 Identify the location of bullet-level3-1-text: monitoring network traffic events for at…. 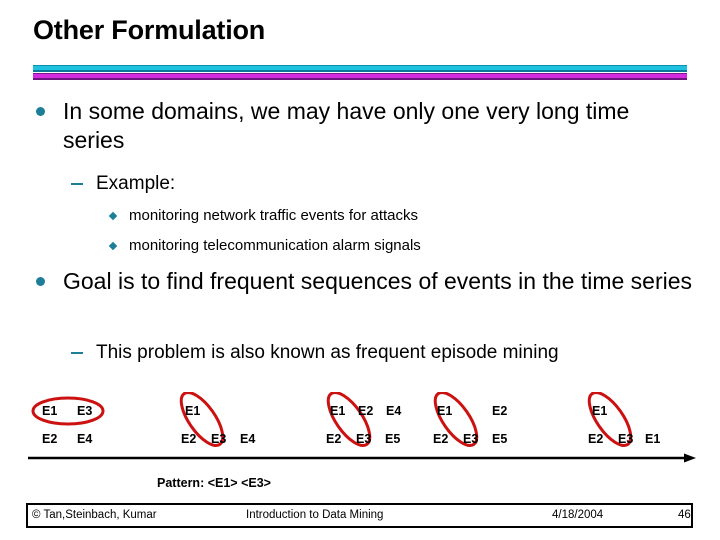
(274, 215).